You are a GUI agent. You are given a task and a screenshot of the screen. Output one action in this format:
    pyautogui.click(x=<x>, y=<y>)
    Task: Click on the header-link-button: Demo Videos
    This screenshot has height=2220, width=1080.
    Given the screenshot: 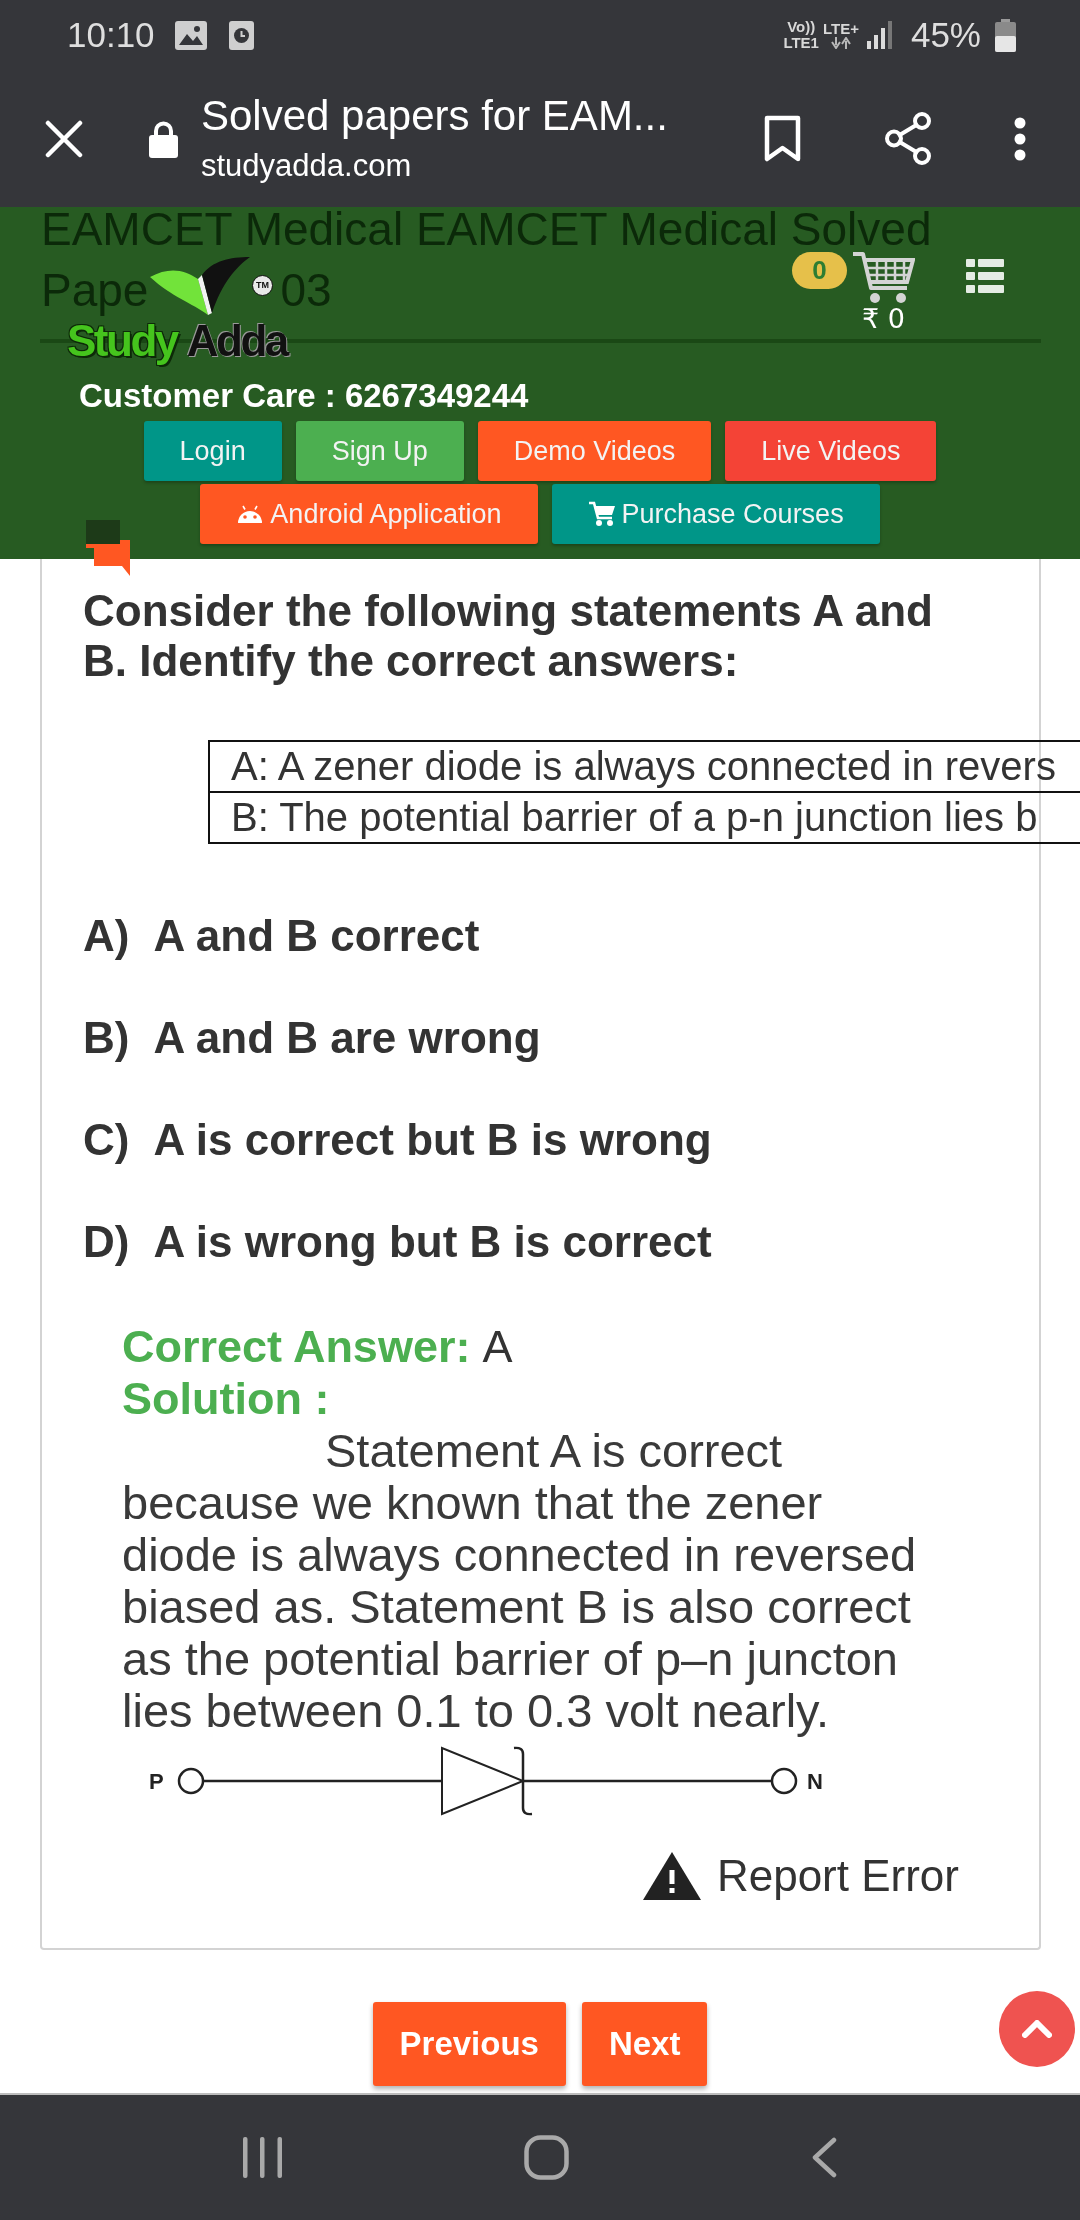 What is the action you would take?
    pyautogui.click(x=594, y=451)
    